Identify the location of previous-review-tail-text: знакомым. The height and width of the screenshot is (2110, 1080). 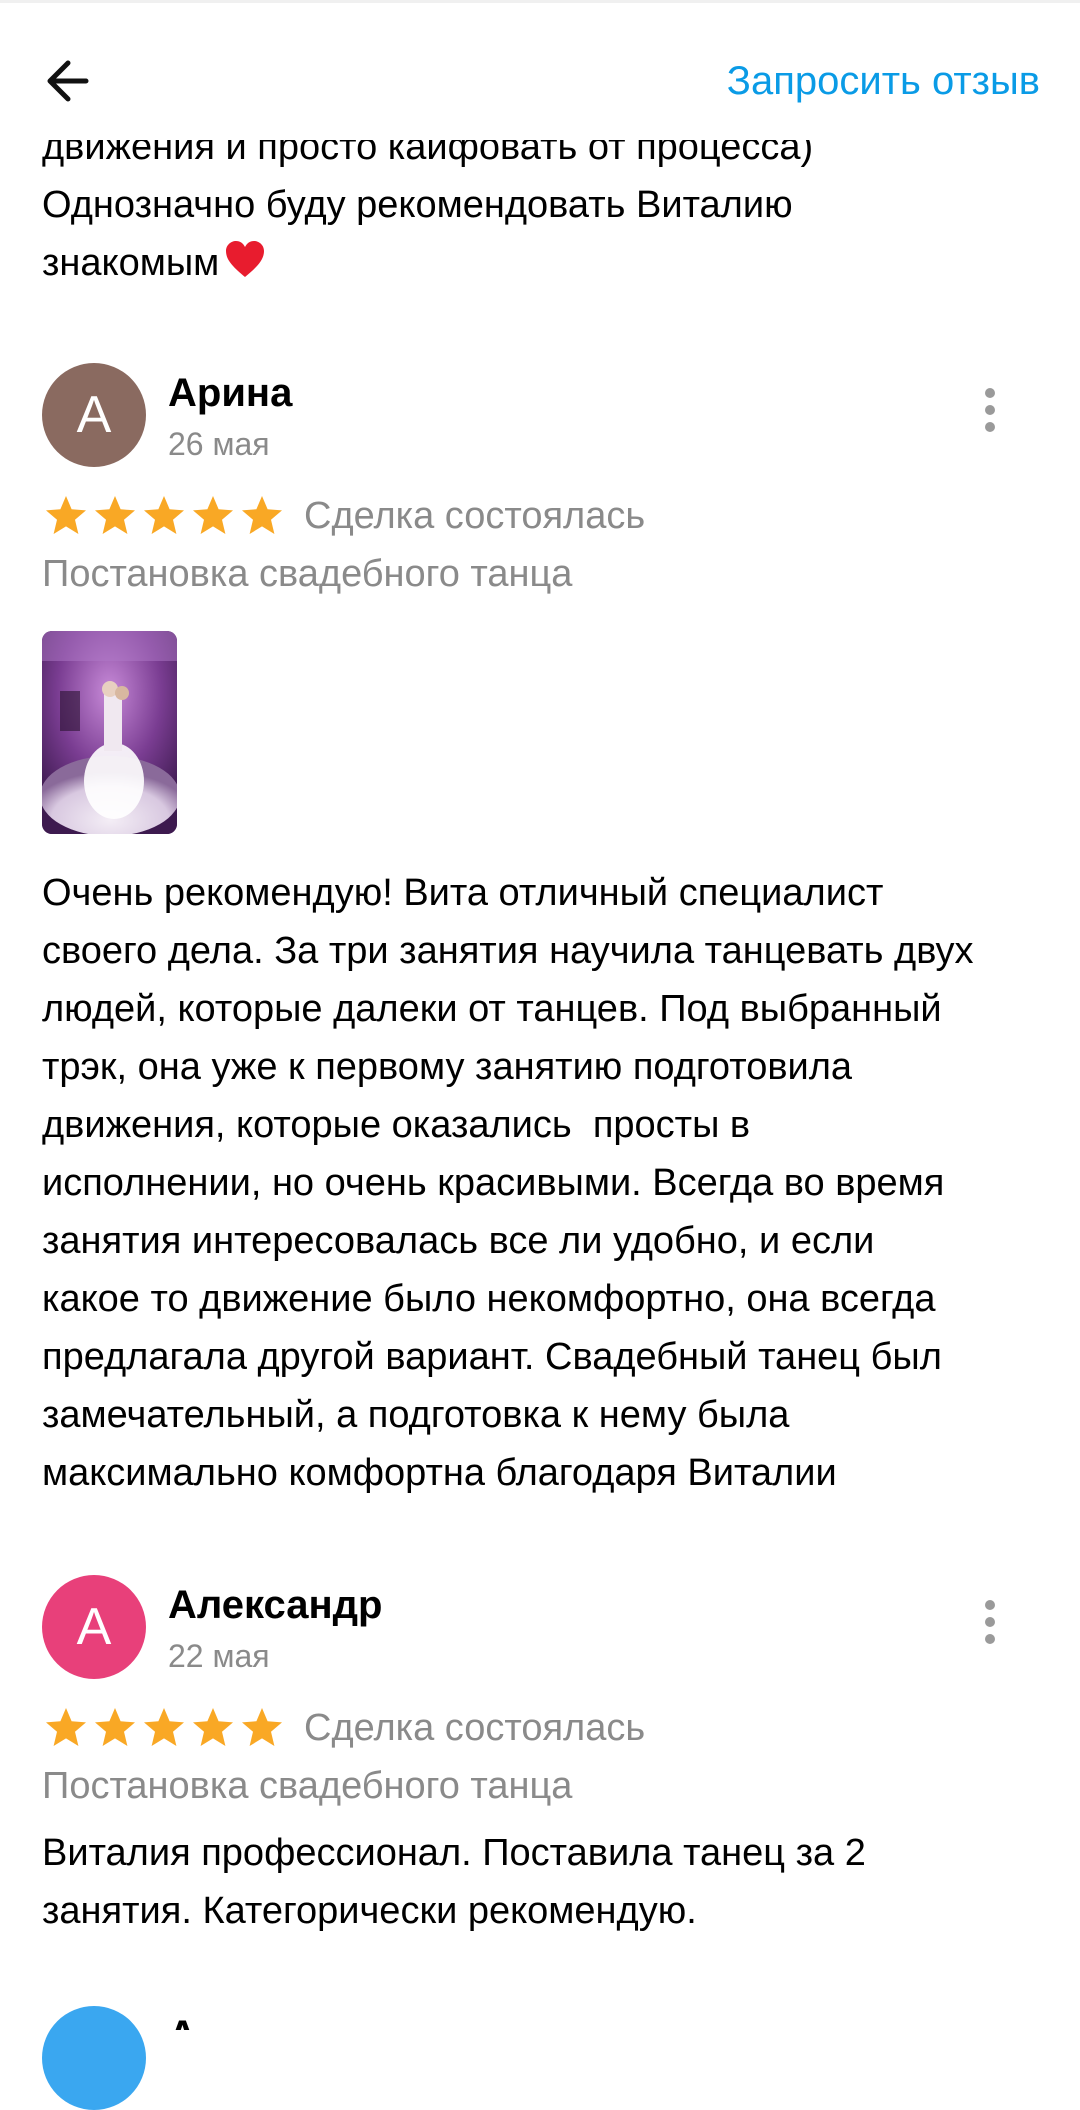
(131, 263).